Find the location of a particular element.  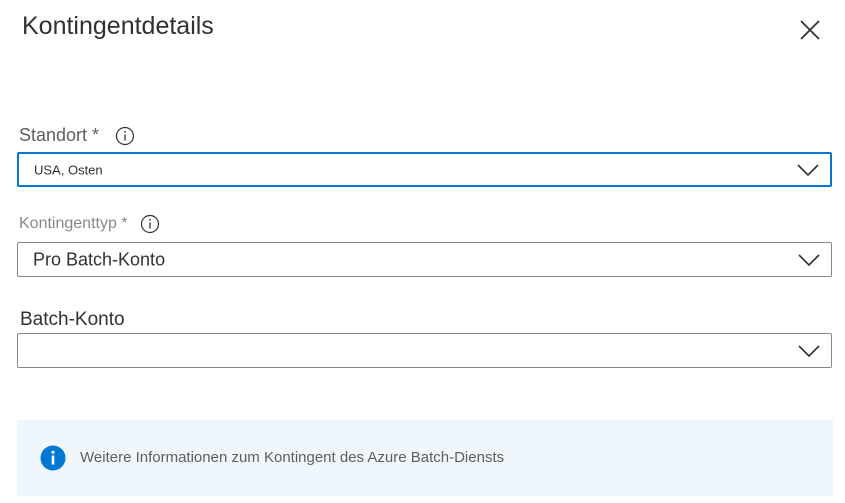

batch-account-select is located at coordinates (424, 350).